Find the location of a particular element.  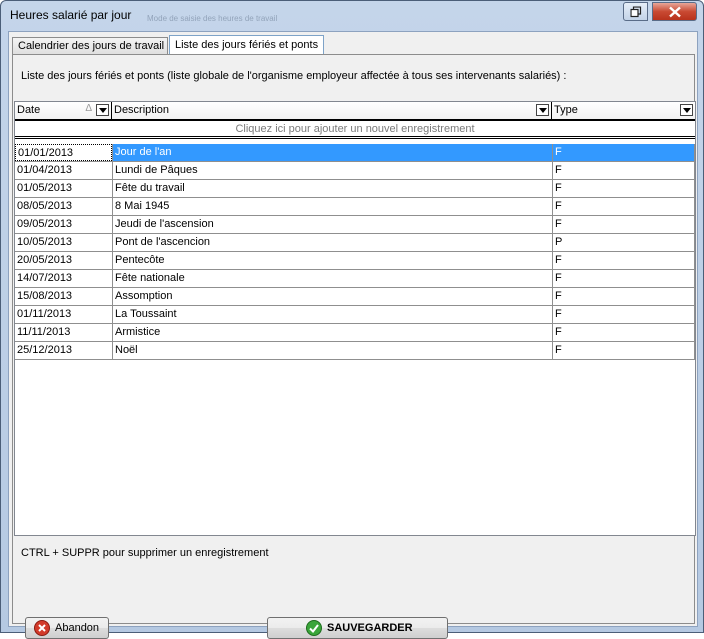

cell-date: 11/11/2013 is located at coordinates (63, 332).